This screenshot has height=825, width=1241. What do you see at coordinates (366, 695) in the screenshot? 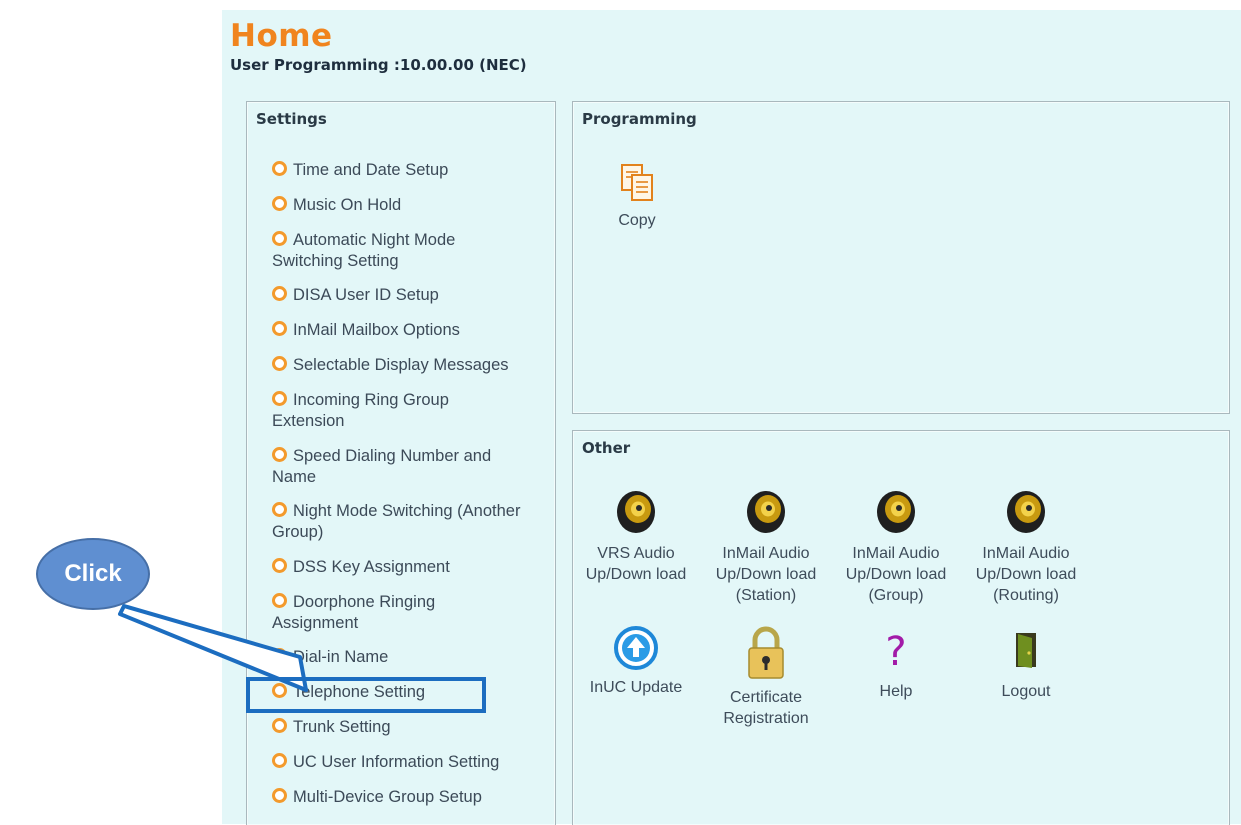
I see `telephone-setting-highlight` at bounding box center [366, 695].